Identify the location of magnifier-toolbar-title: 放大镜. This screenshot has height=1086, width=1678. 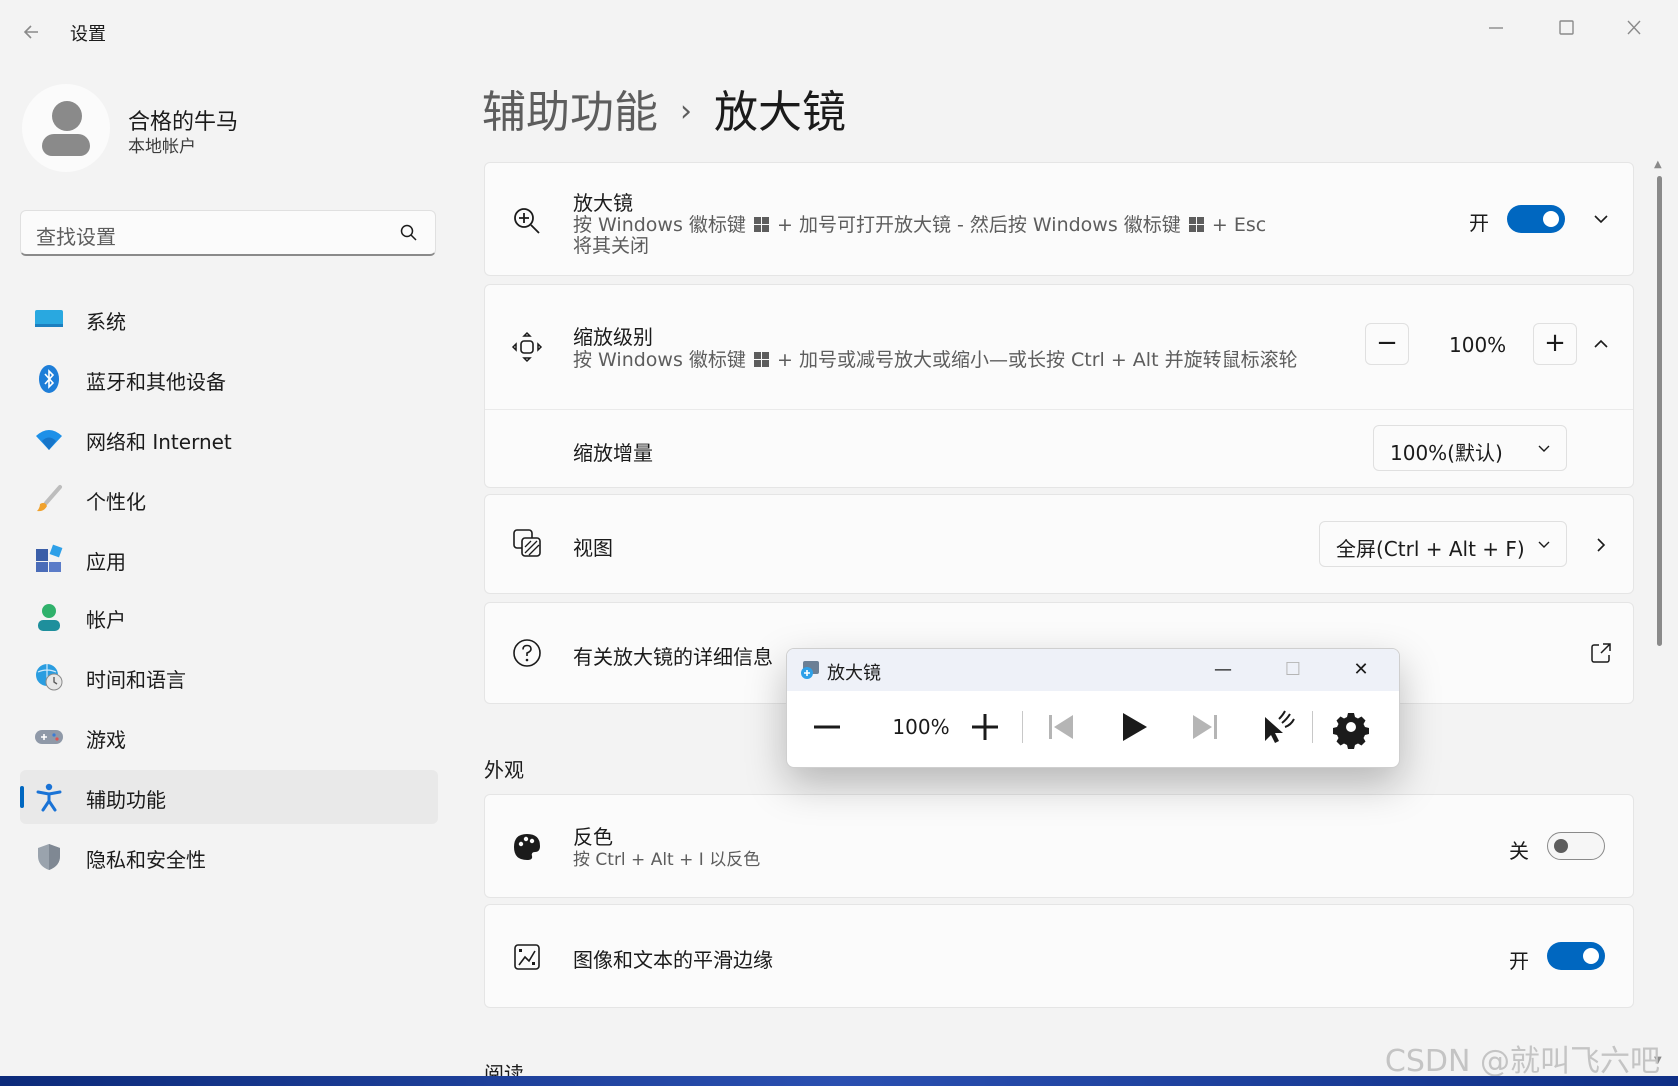
(854, 673).